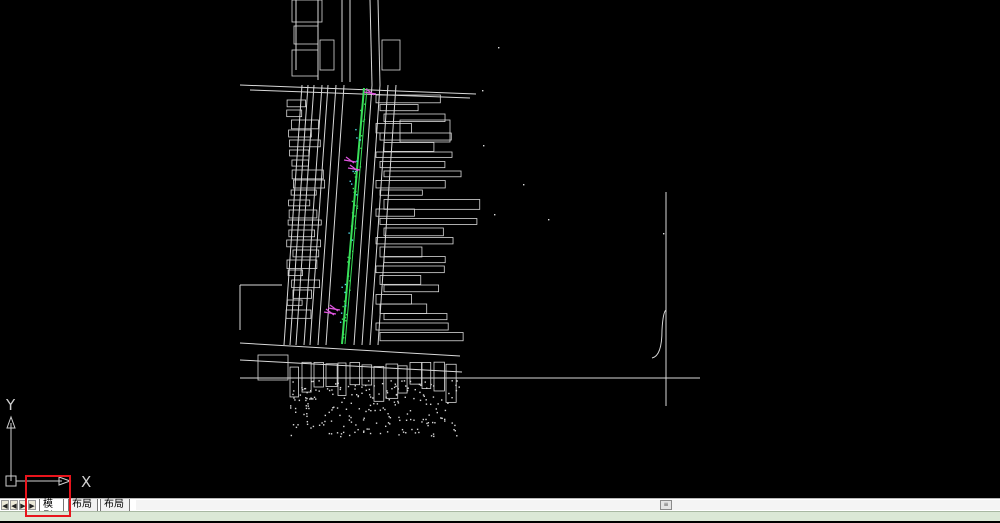  I want to click on command-line-area, so click(500, 516).